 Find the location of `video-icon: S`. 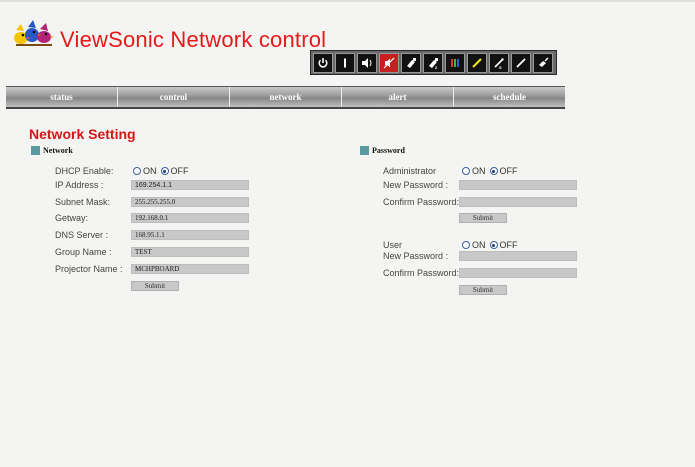

video-icon: S is located at coordinates (499, 62).